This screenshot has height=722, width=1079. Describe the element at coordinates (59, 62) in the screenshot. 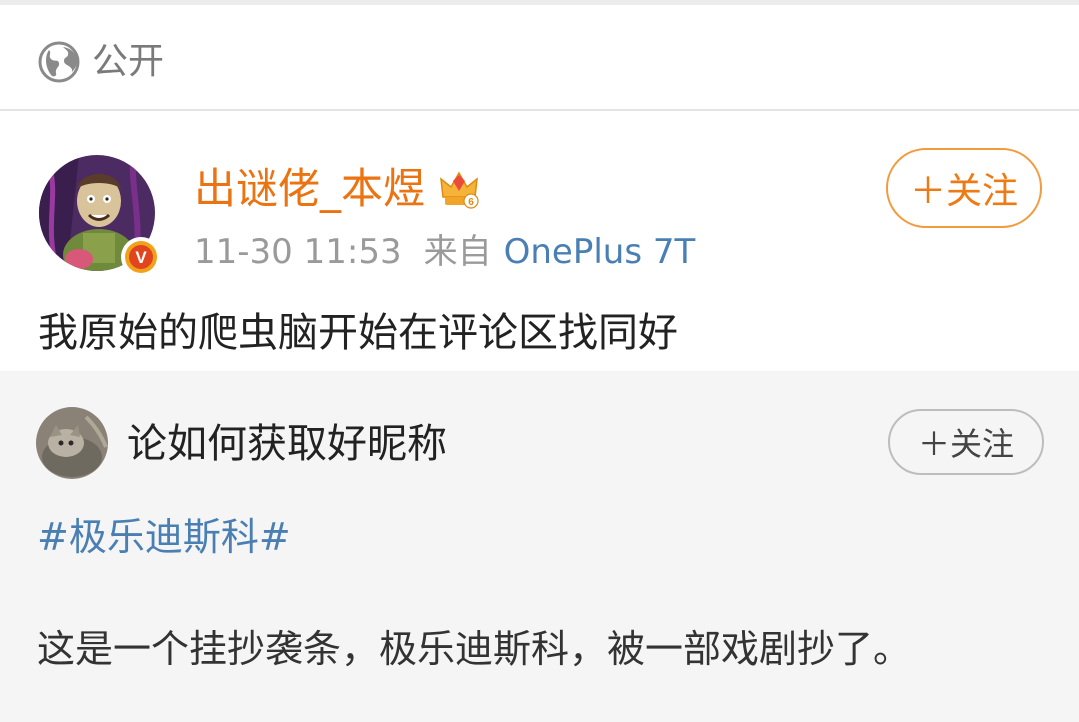

I see `globe-icon` at that location.